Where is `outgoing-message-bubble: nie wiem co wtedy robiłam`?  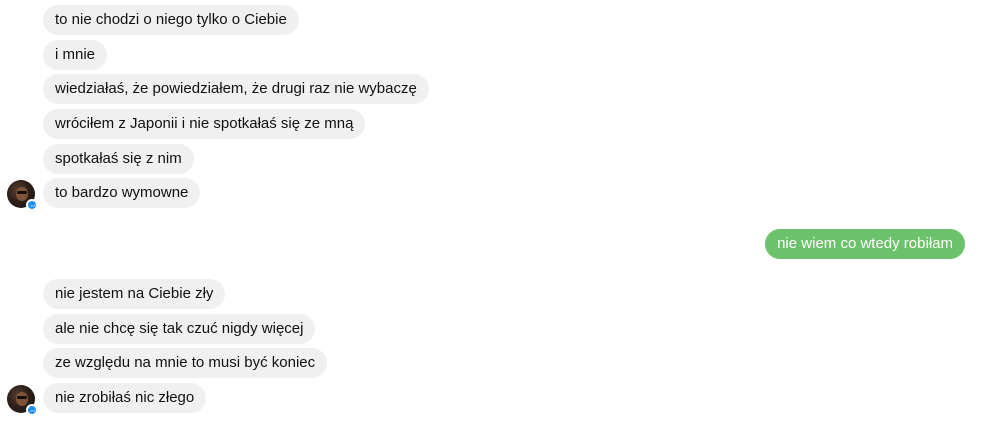
outgoing-message-bubble: nie wiem co wtedy robiłam is located at coordinates (865, 244).